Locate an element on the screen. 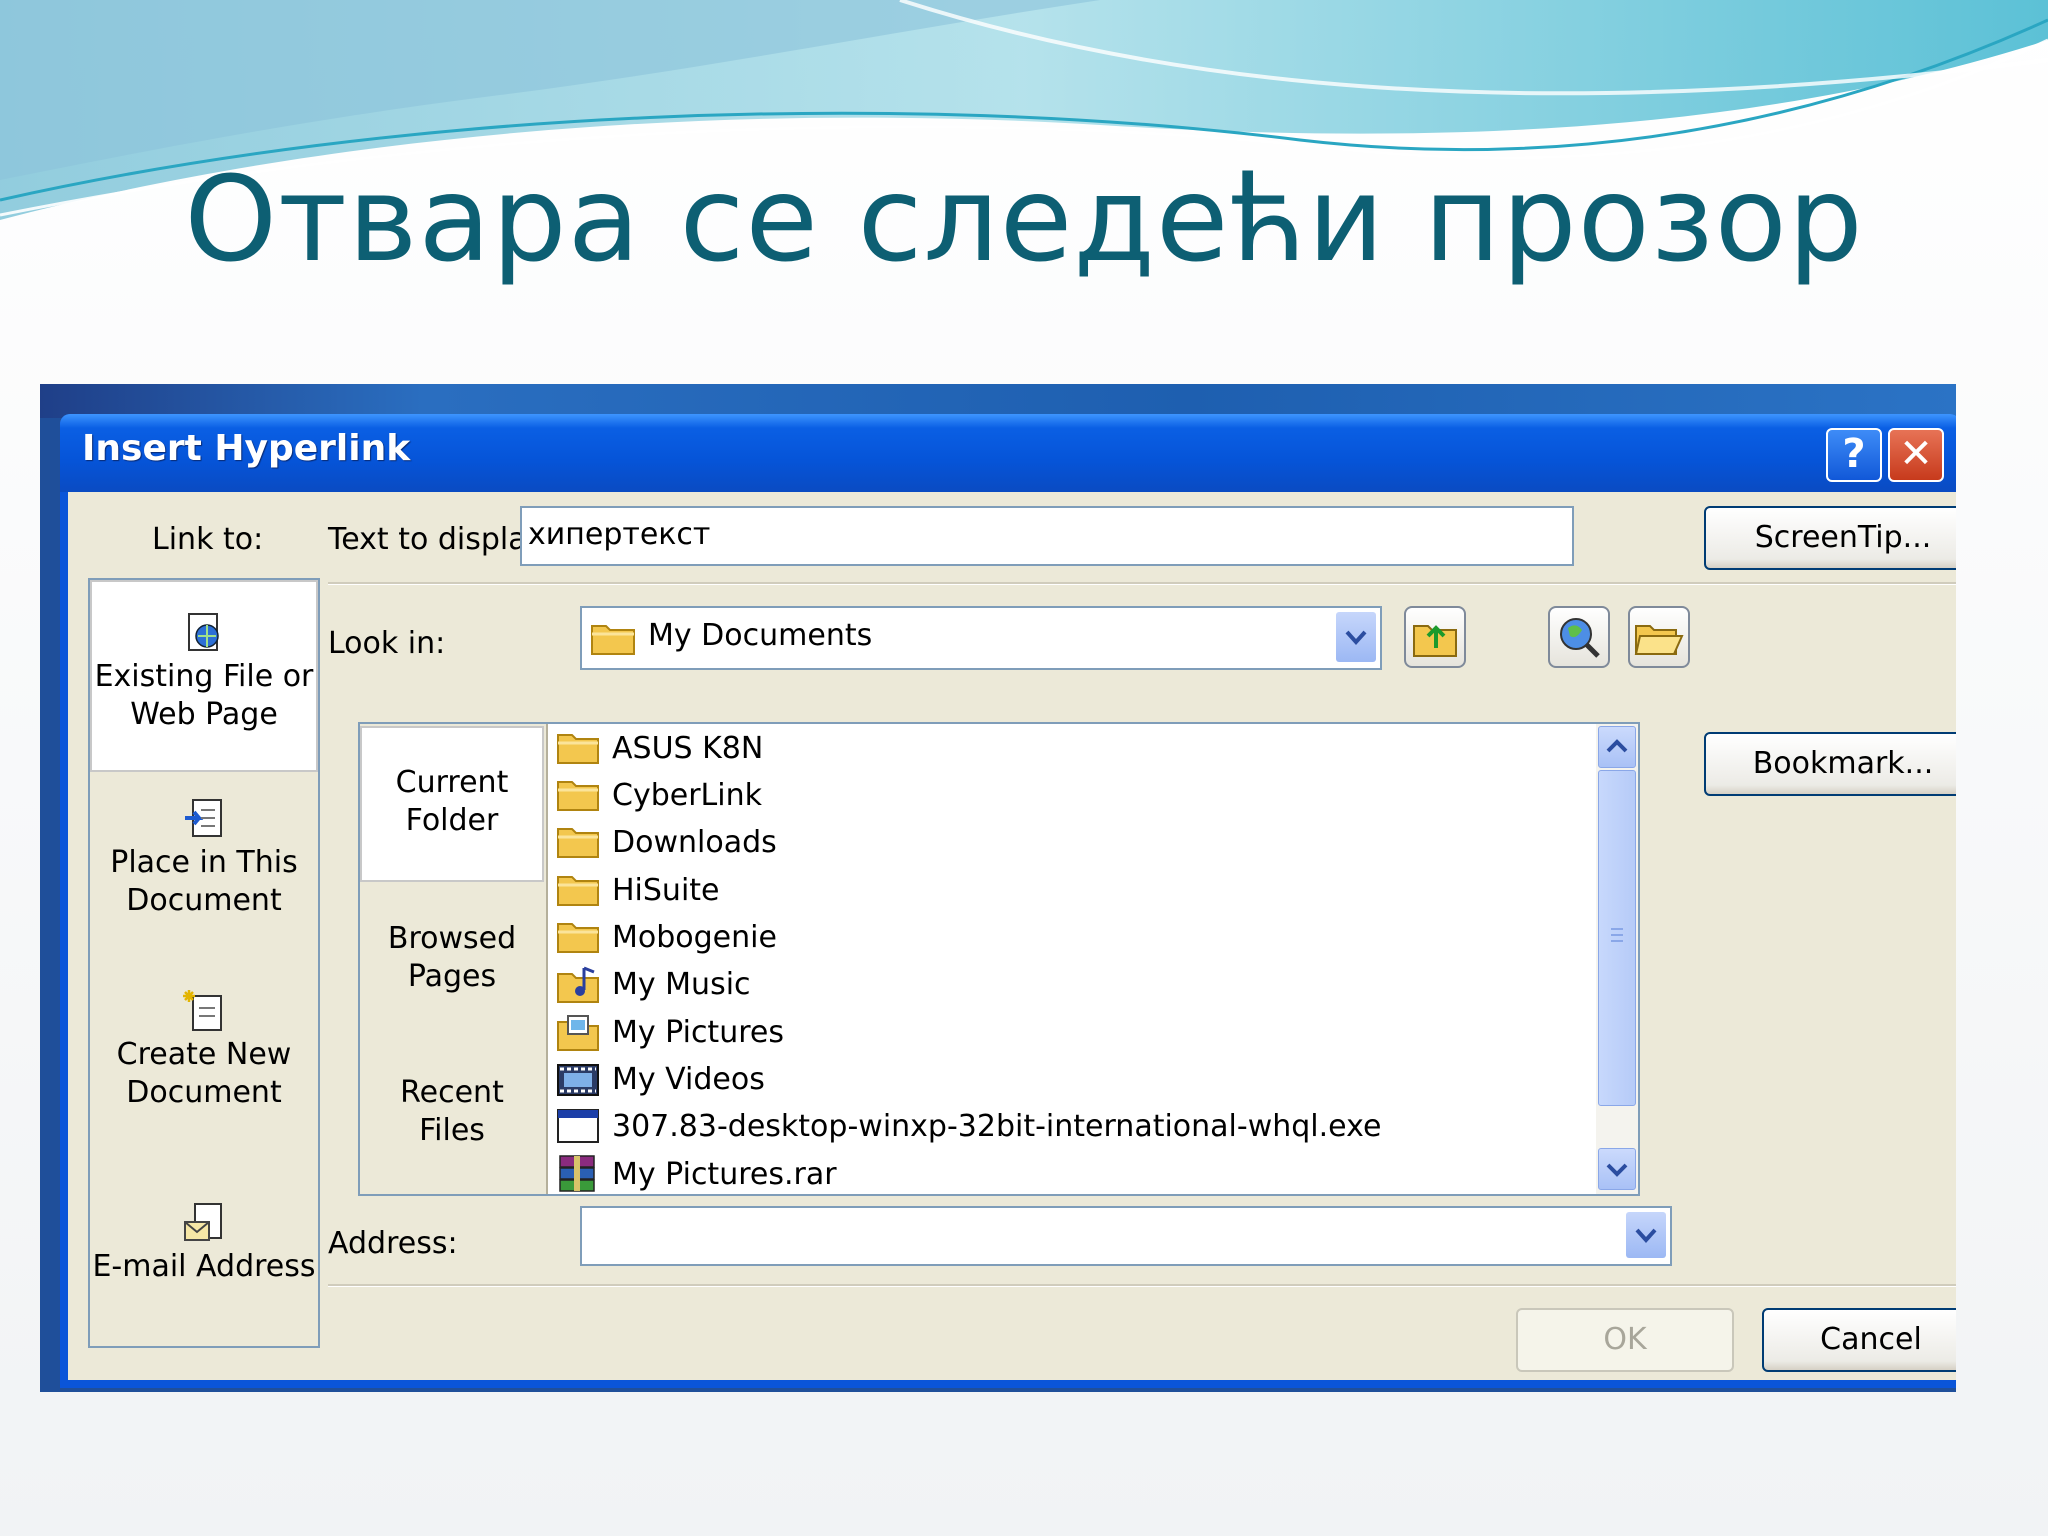  look-in-label: Look in: is located at coordinates (387, 643).